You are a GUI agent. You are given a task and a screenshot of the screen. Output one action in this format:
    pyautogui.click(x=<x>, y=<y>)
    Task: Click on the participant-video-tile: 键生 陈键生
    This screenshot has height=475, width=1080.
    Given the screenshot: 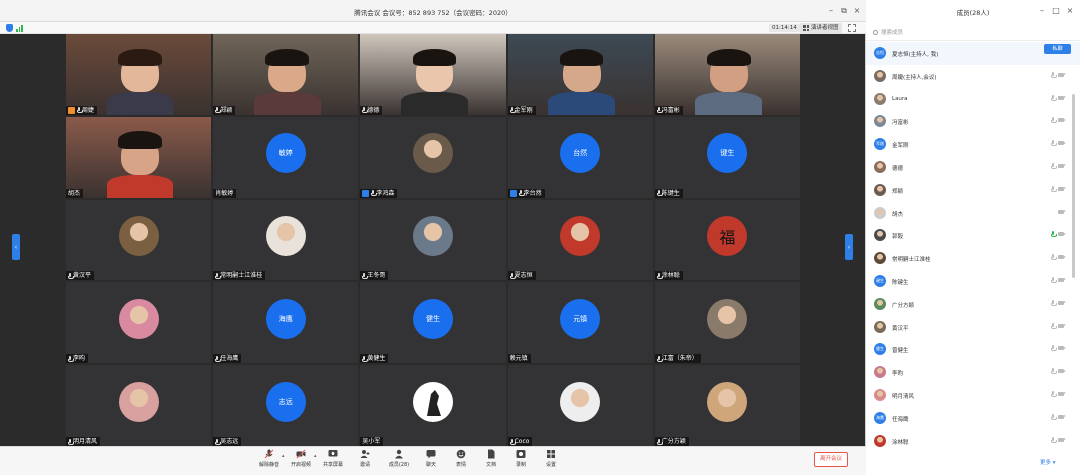 What is the action you would take?
    pyautogui.click(x=727, y=157)
    